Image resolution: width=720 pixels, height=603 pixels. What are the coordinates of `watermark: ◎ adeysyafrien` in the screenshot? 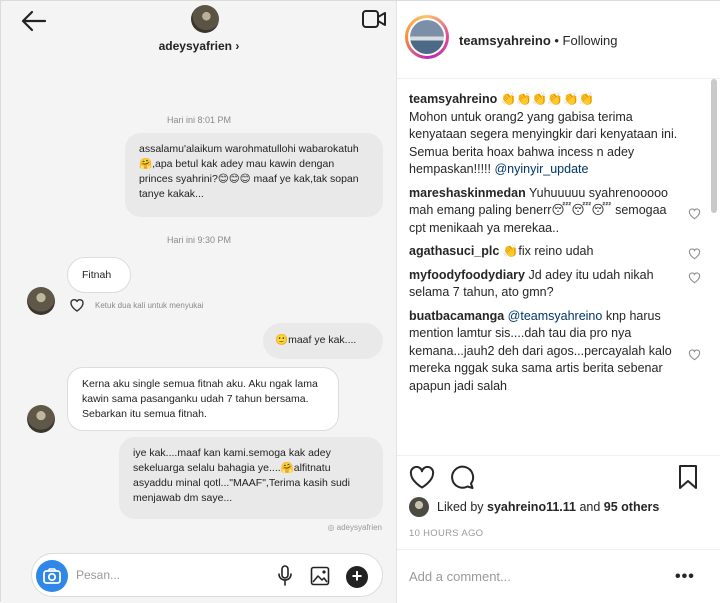 It's located at (354, 527).